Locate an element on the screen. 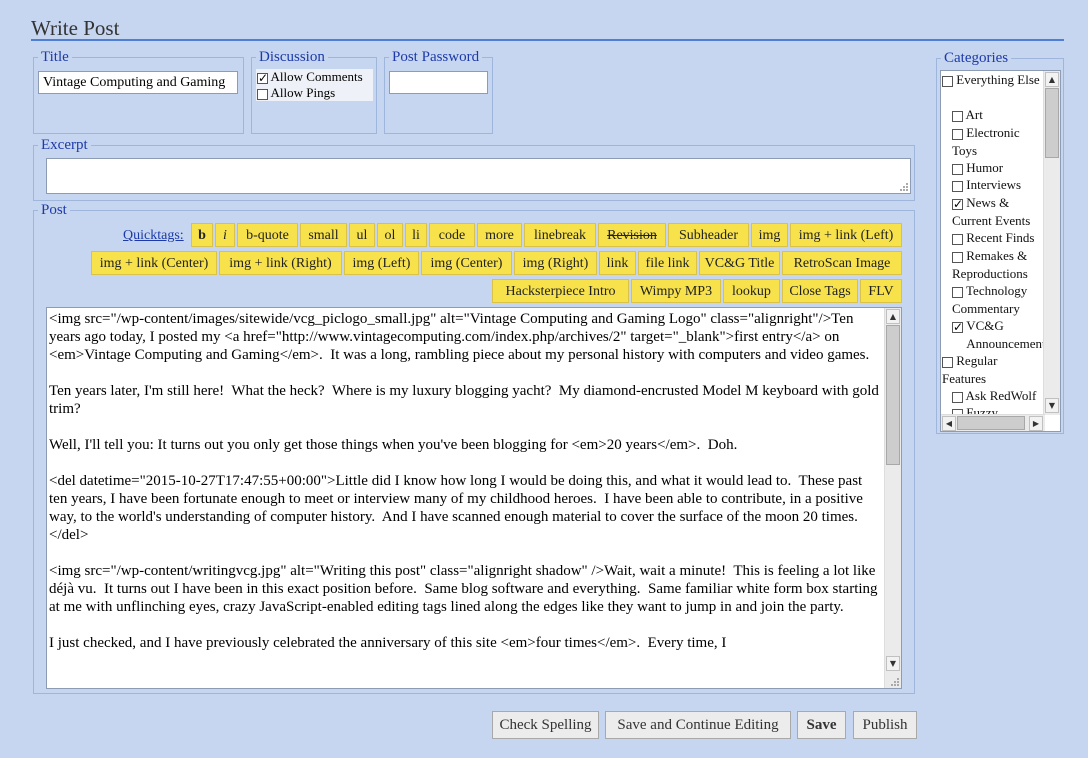 Image resolution: width=1088 pixels, height=758 pixels. quicktag-file-link-button: file link is located at coordinates (667, 263).